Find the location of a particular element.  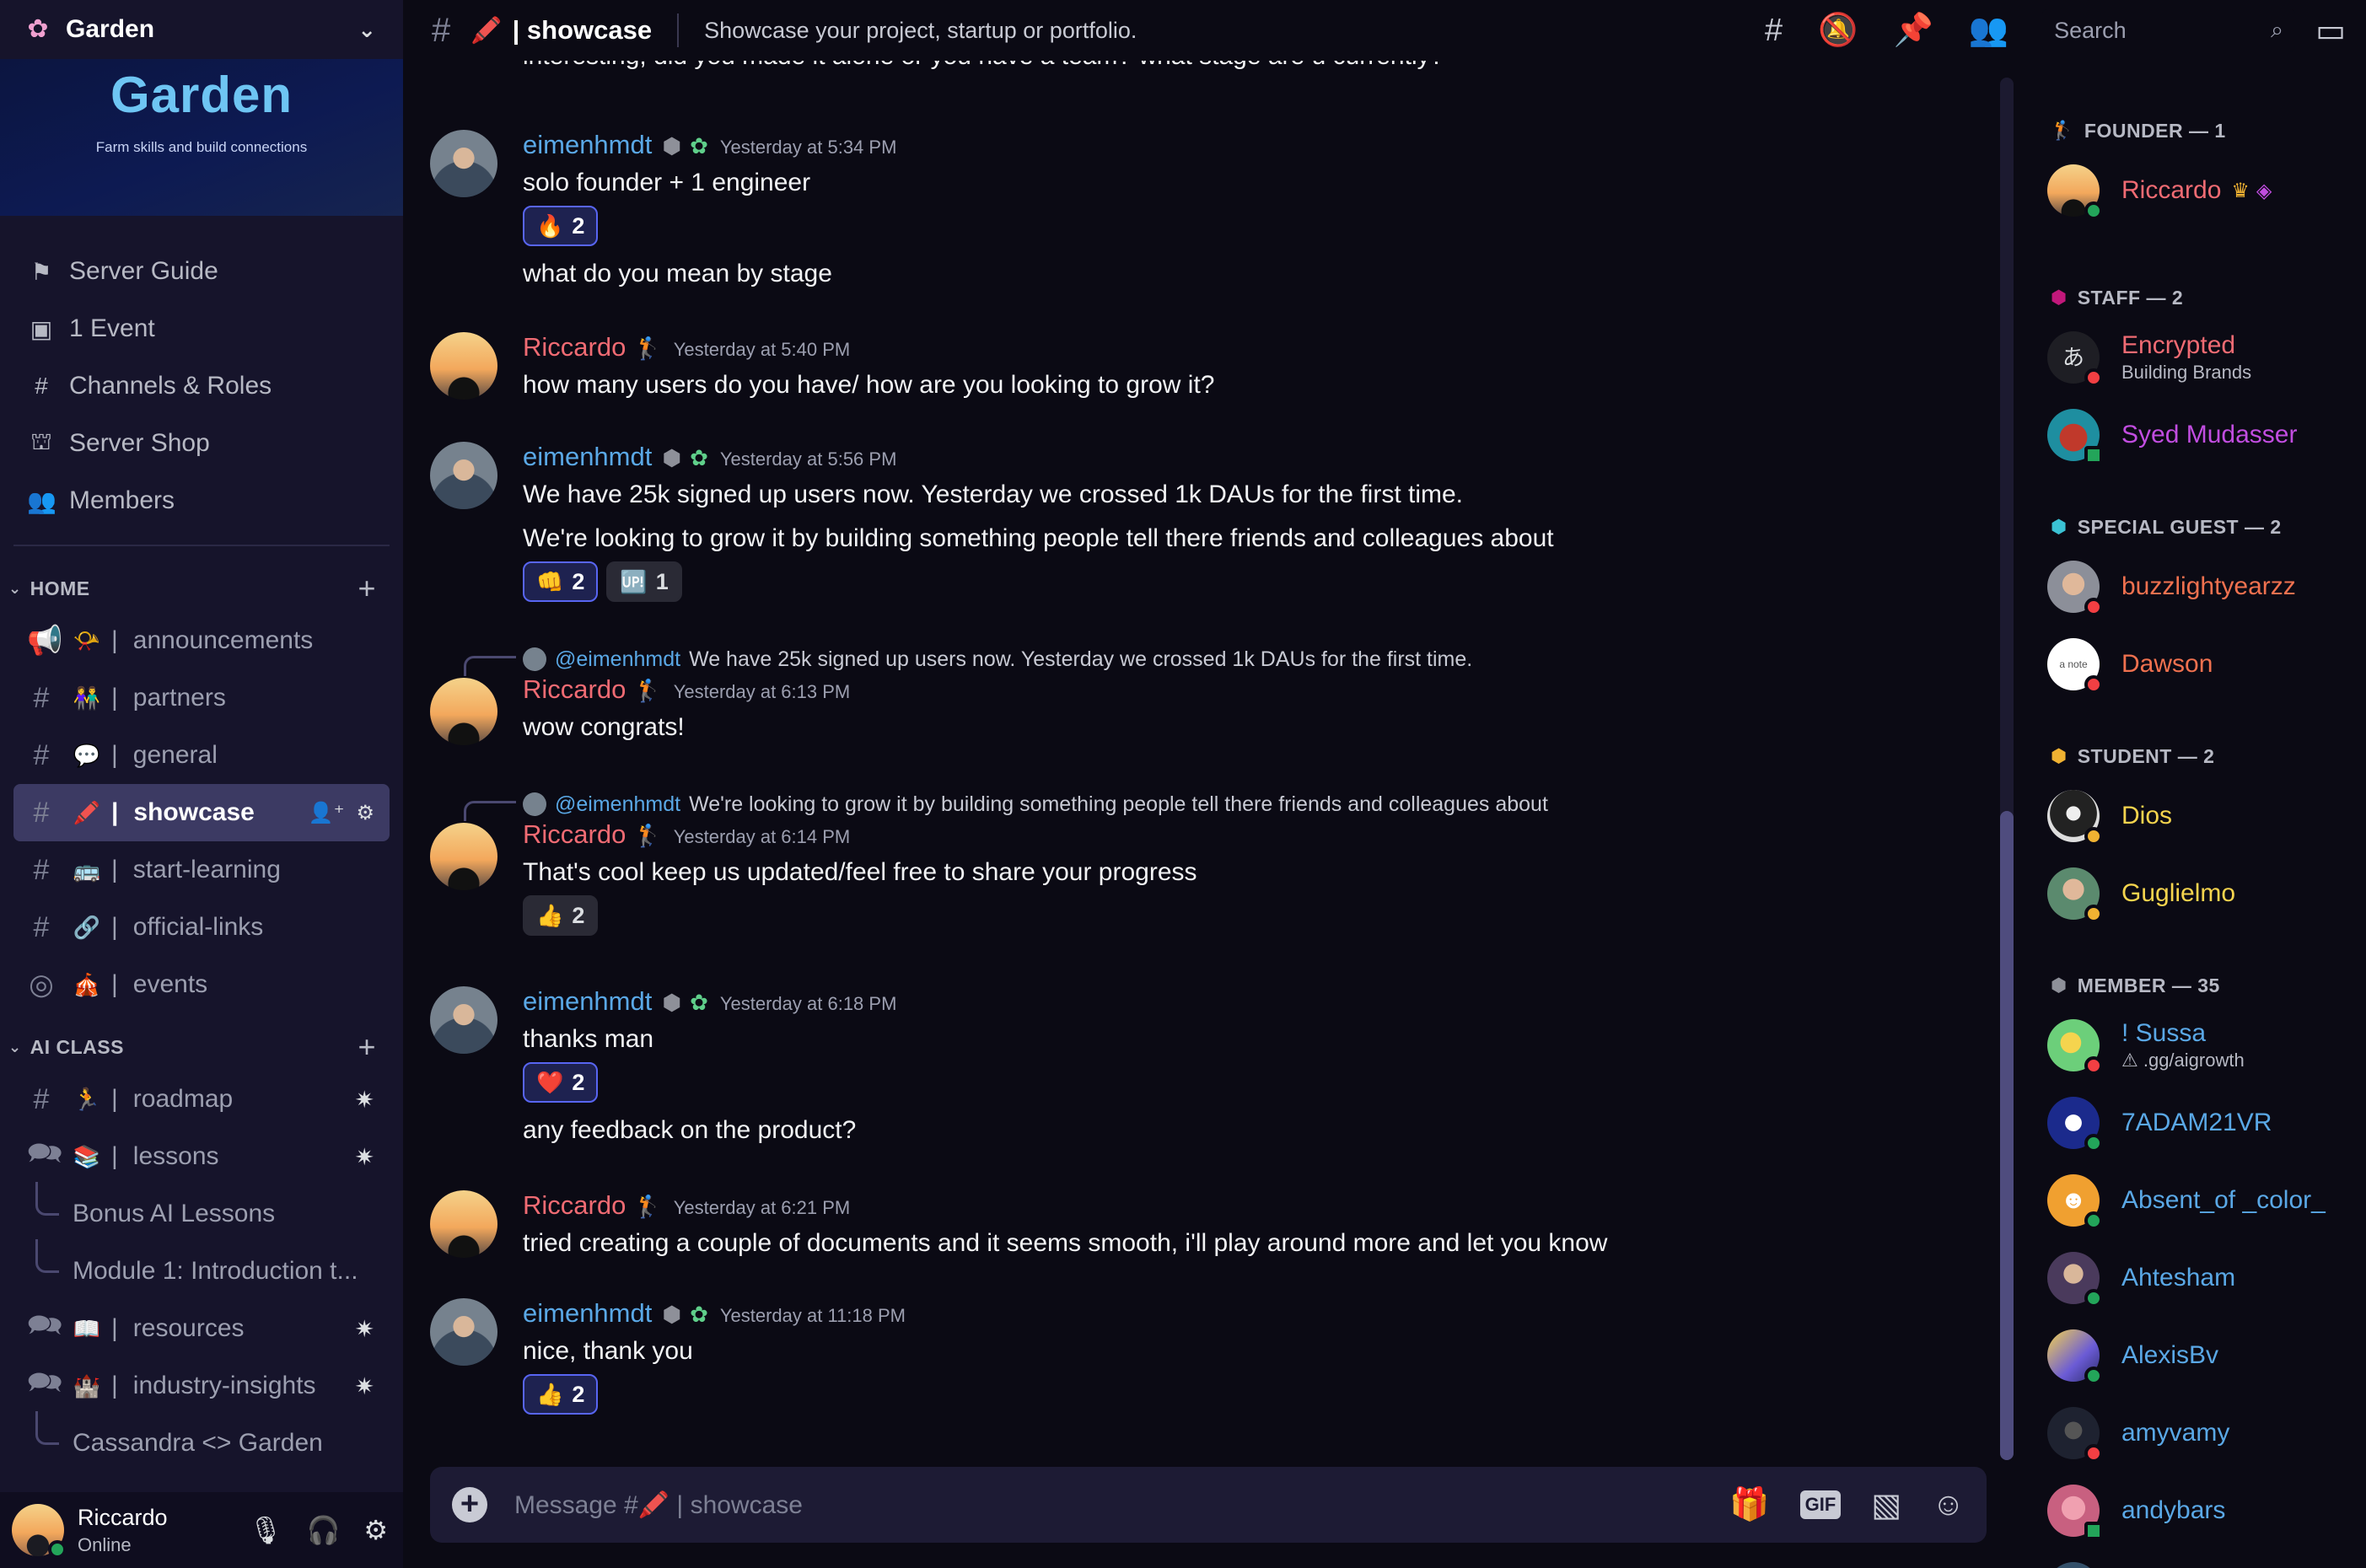

headphones-icon: 🎧 is located at coordinates (323, 1530).